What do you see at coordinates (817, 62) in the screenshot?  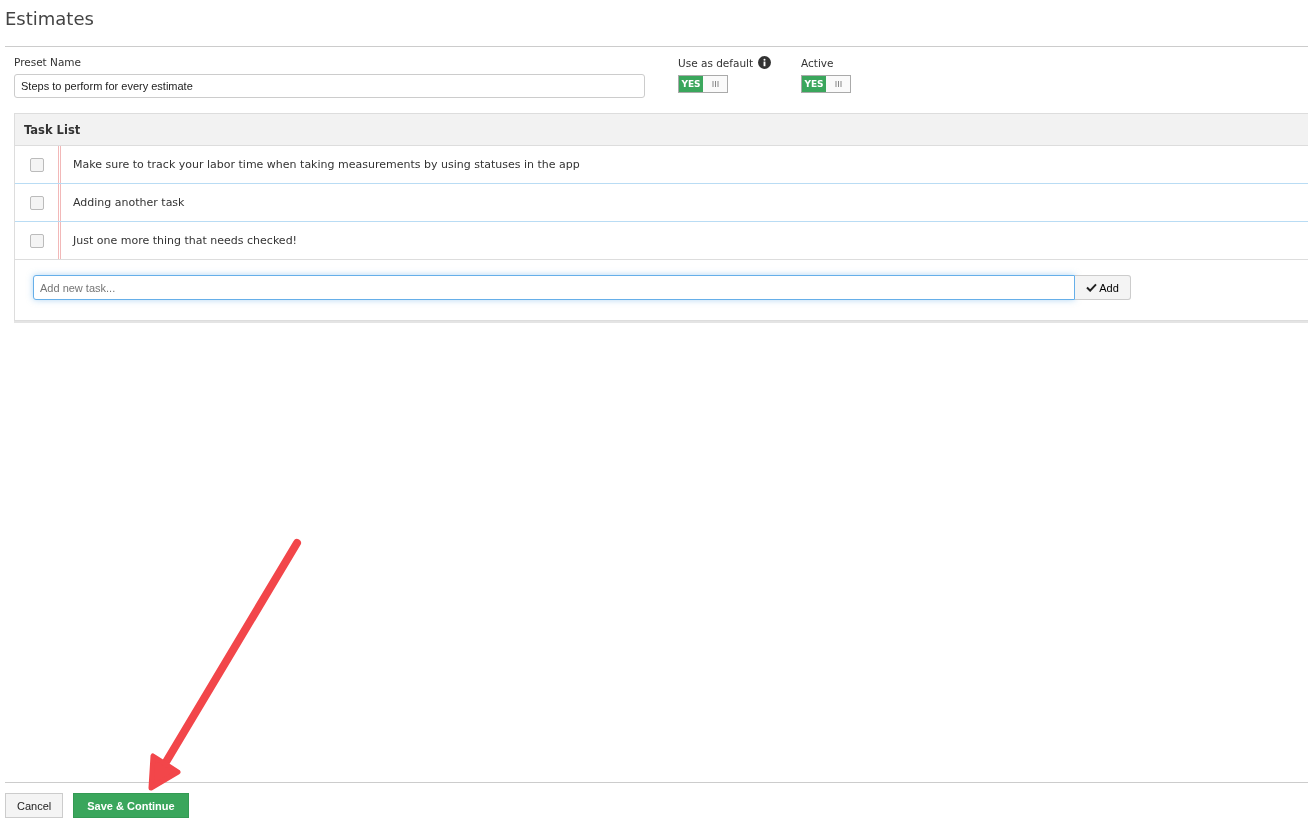 I see `toggle-label: Active` at bounding box center [817, 62].